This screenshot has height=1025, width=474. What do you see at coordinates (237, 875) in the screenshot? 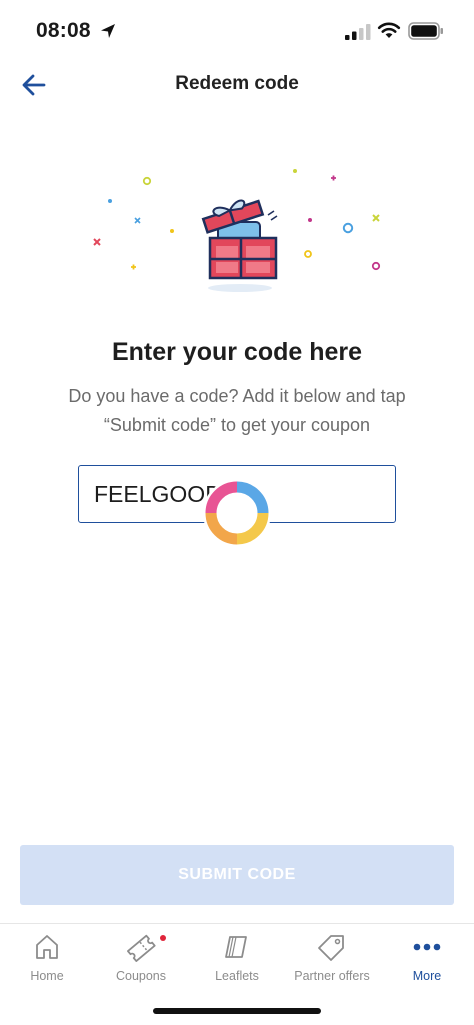
I see `submit-code-button: SUBMIT CODE` at bounding box center [237, 875].